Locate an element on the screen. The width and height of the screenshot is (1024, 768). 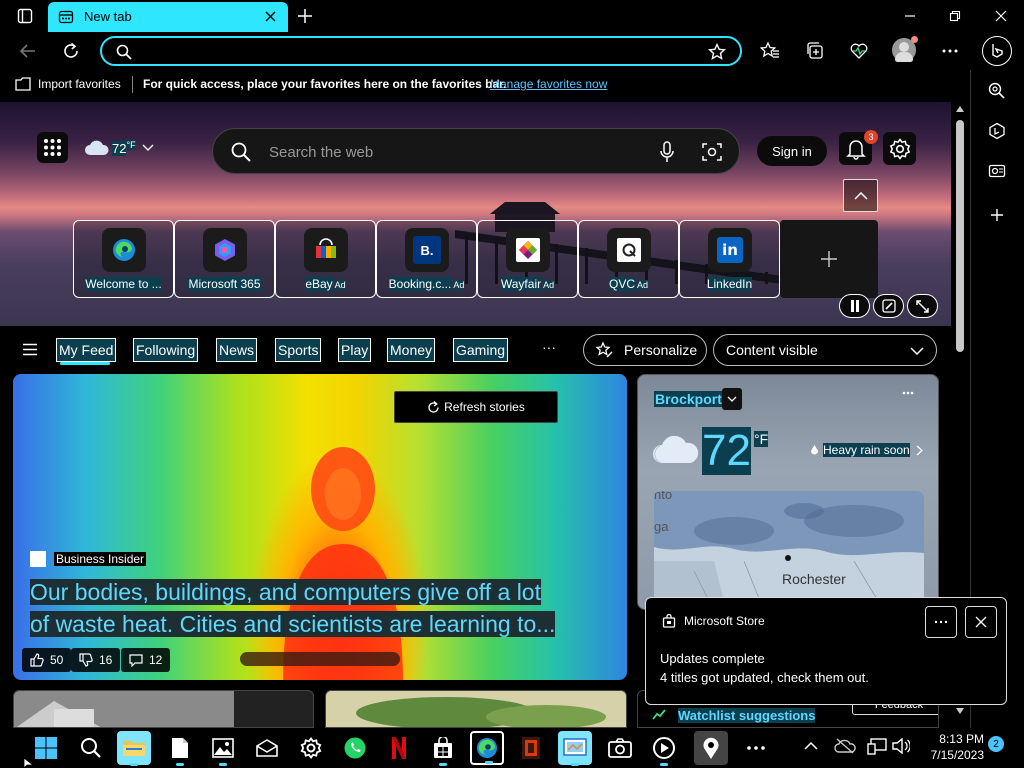
sign-in-button: Sign in is located at coordinates (792, 151).